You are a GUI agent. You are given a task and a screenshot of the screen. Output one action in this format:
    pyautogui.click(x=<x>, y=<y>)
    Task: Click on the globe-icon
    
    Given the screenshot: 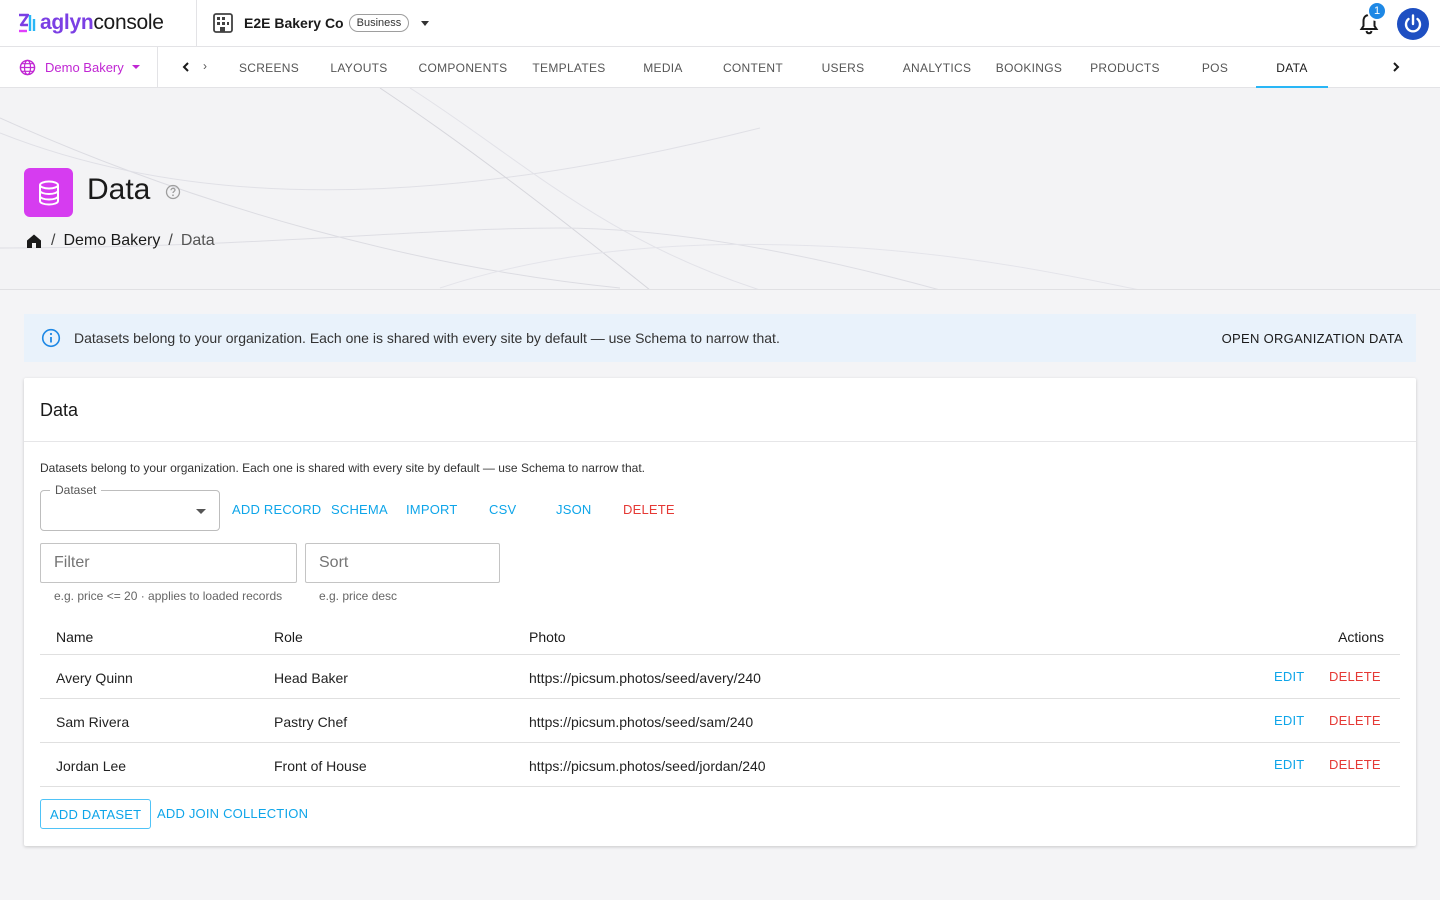 What is the action you would take?
    pyautogui.click(x=27, y=67)
    